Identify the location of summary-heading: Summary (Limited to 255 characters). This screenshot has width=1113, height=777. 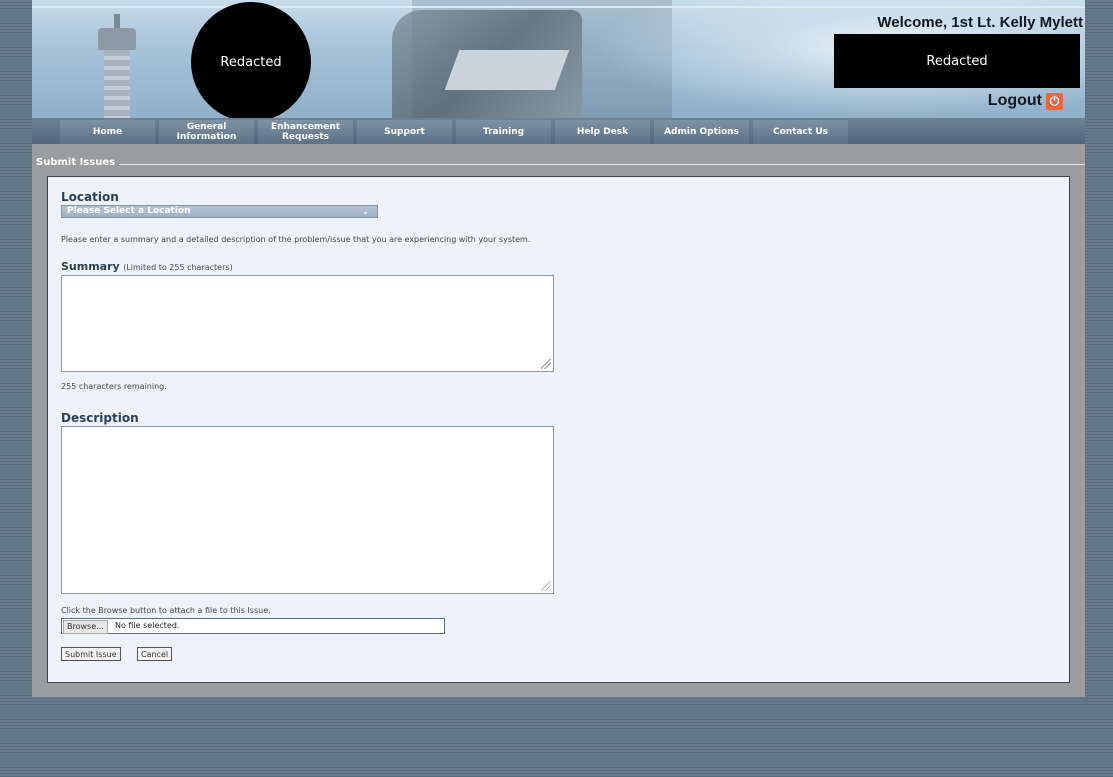
(147, 266).